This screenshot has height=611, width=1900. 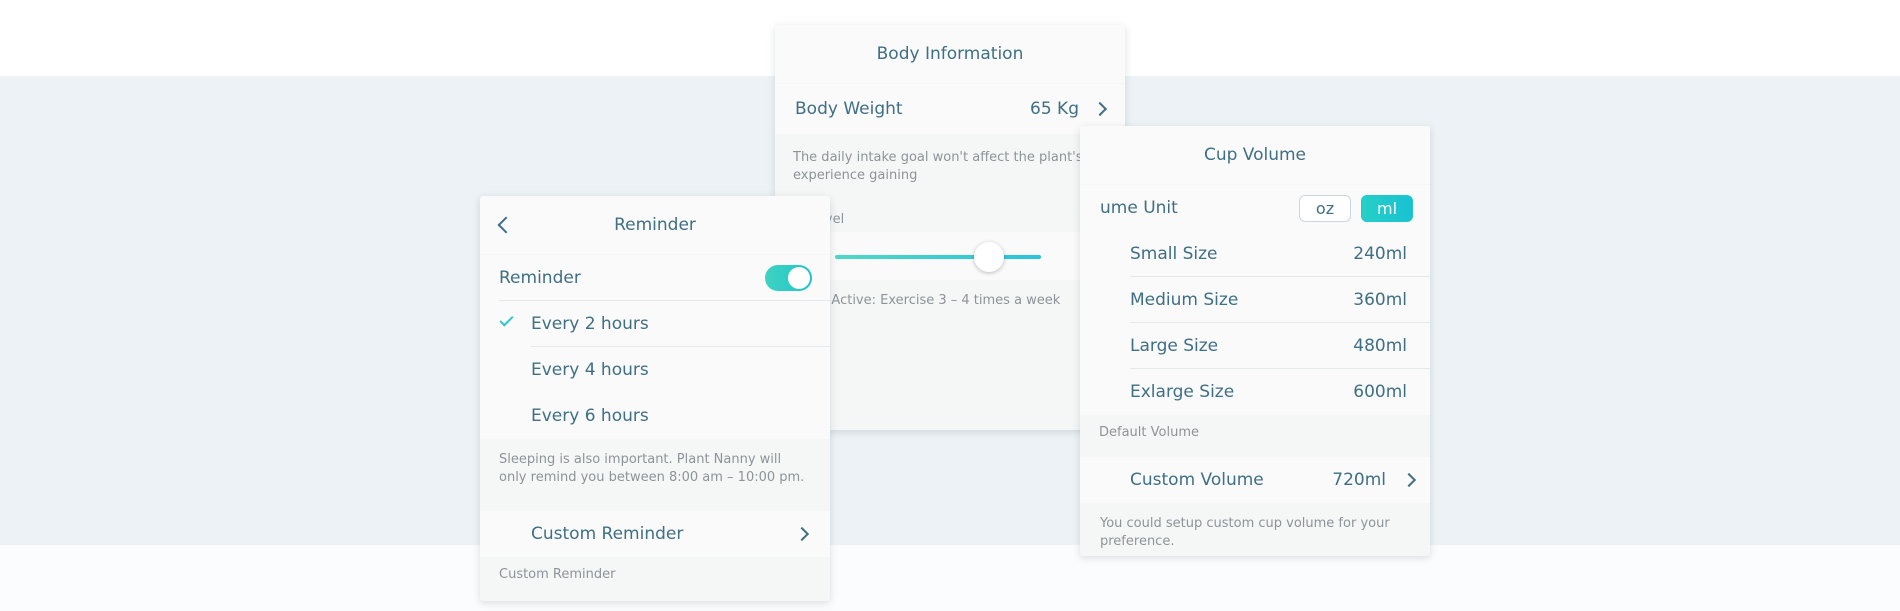 What do you see at coordinates (655, 324) in the screenshot?
I see `list-item: Every 2 hours` at bounding box center [655, 324].